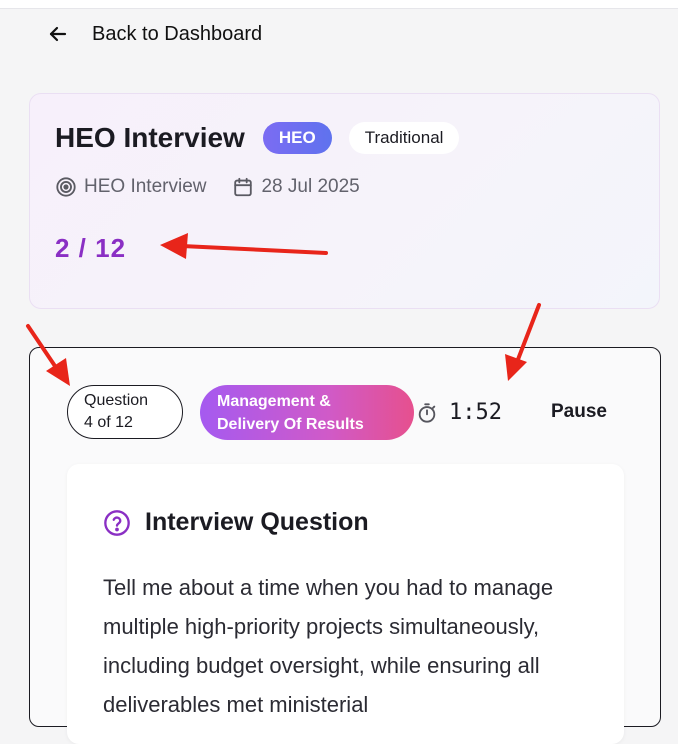 This screenshot has height=744, width=678. What do you see at coordinates (177, 33) in the screenshot?
I see `back-label: Back to Dashboard` at bounding box center [177, 33].